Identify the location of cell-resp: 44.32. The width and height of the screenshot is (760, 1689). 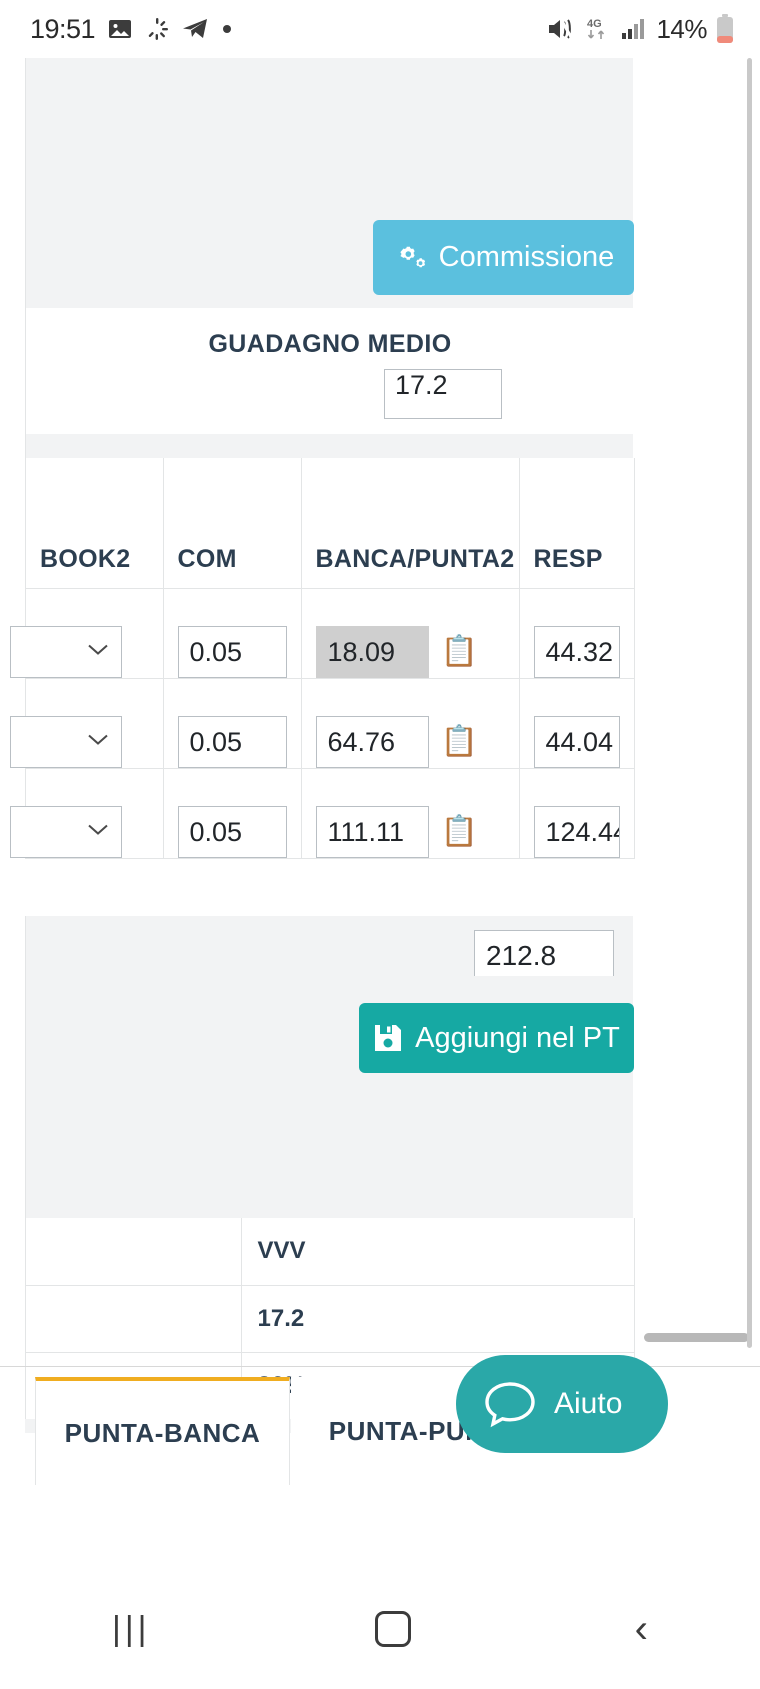
(577, 633).